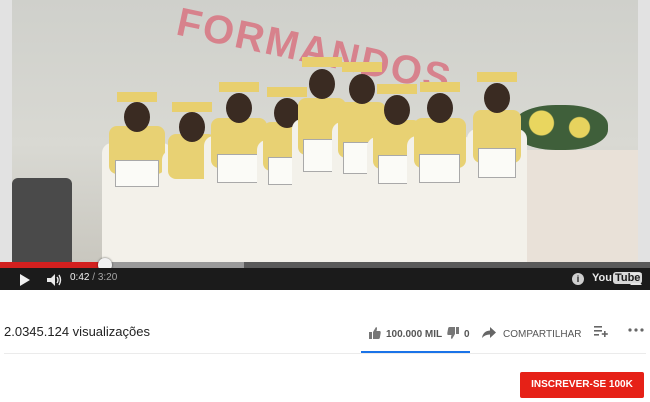  I want to click on volume-icon-svg, so click(54, 280).